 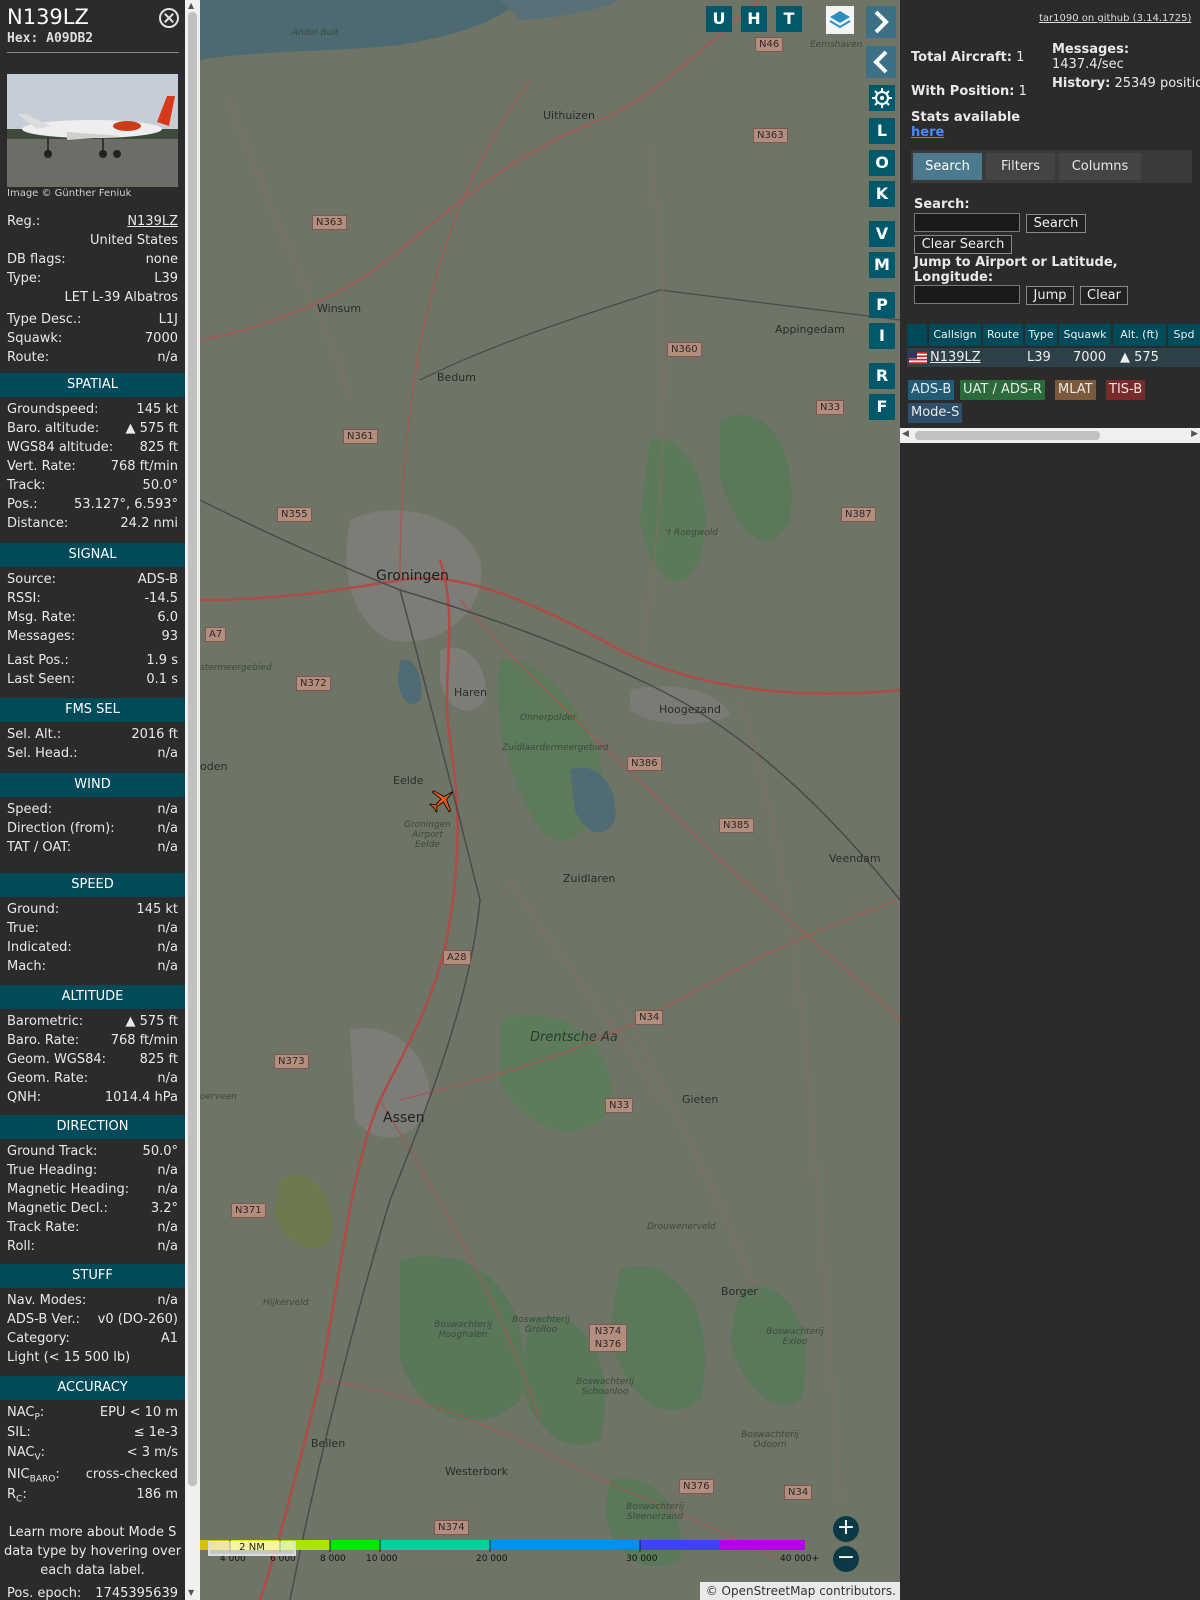 What do you see at coordinates (935, 413) in the screenshot?
I see `source-badge-mode-s: Mode-S` at bounding box center [935, 413].